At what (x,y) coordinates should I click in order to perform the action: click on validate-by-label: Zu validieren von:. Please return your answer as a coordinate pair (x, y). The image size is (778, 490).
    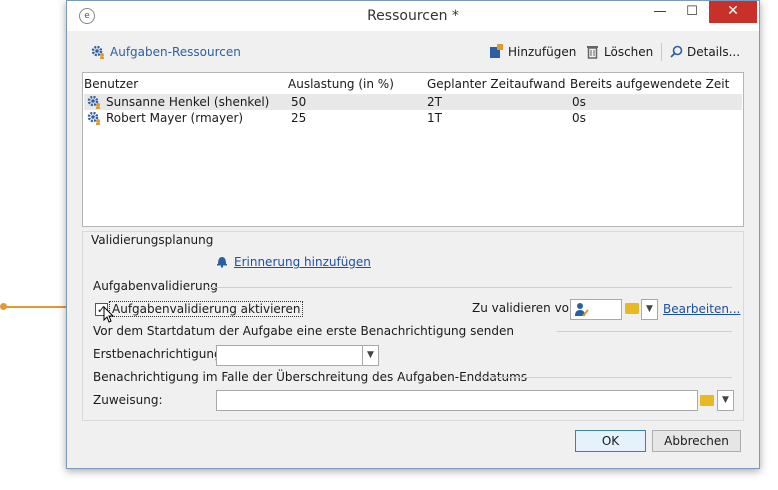
    Looking at the image, I should click on (526, 308).